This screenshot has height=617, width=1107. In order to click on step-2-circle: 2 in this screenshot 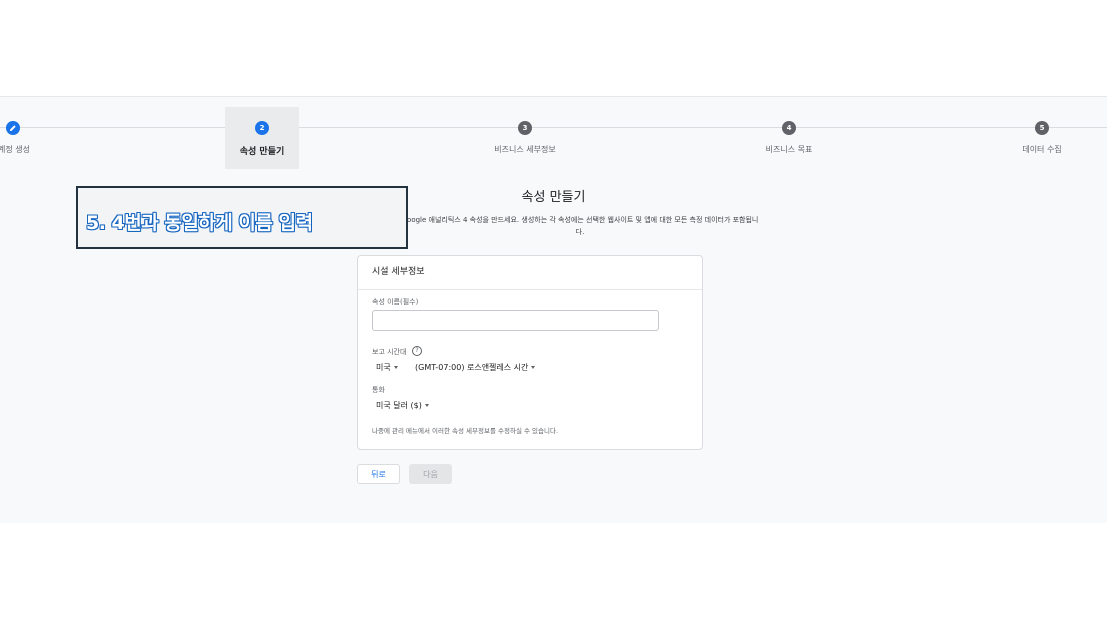, I will do `click(262, 128)`.